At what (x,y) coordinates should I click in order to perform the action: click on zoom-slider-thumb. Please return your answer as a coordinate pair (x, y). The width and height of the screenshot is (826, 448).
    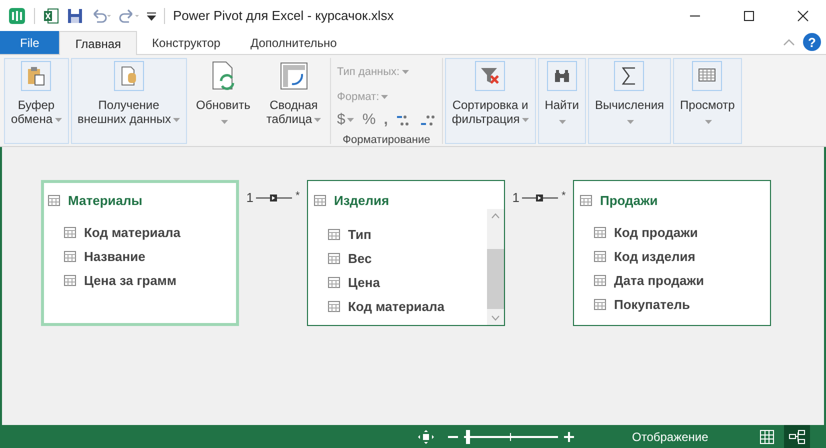
    Looking at the image, I should click on (468, 437).